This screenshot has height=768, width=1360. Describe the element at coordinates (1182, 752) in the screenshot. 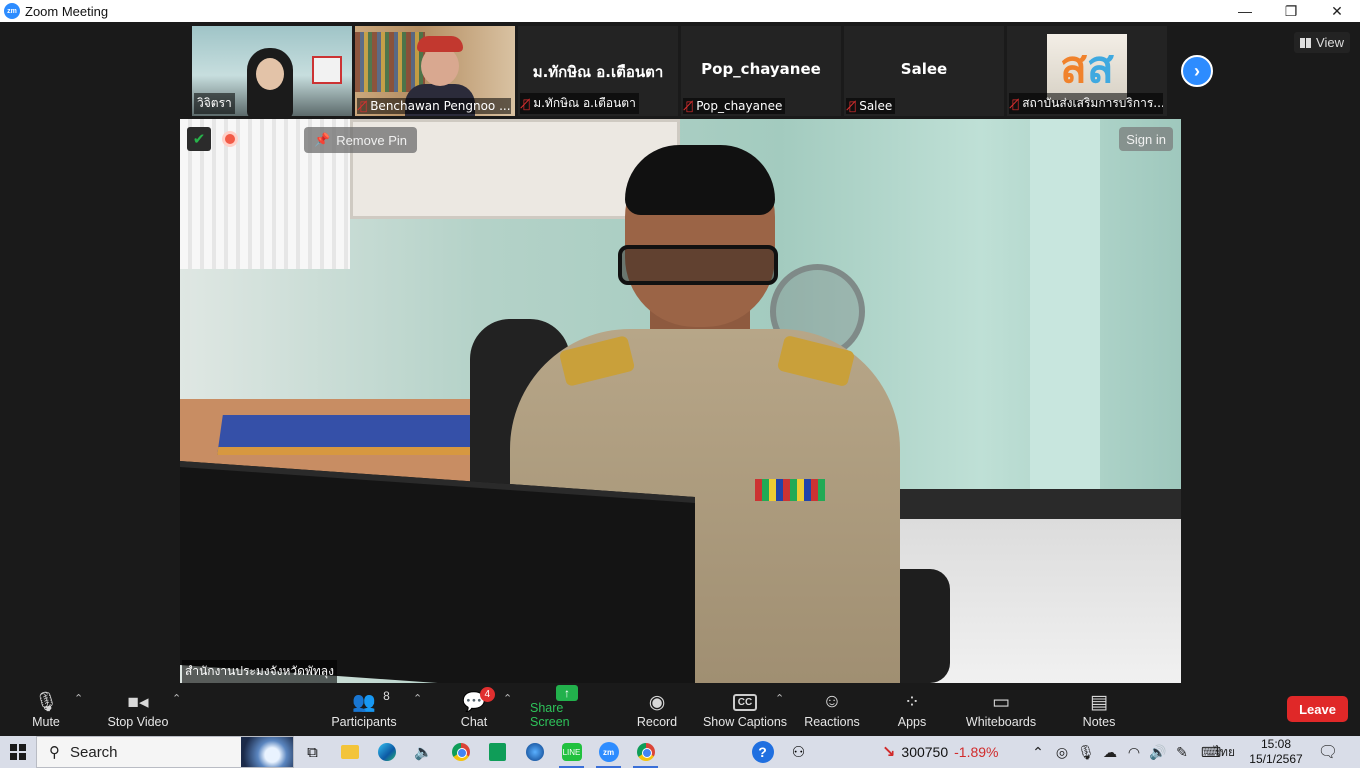

I see `pen-icon: ✎` at that location.